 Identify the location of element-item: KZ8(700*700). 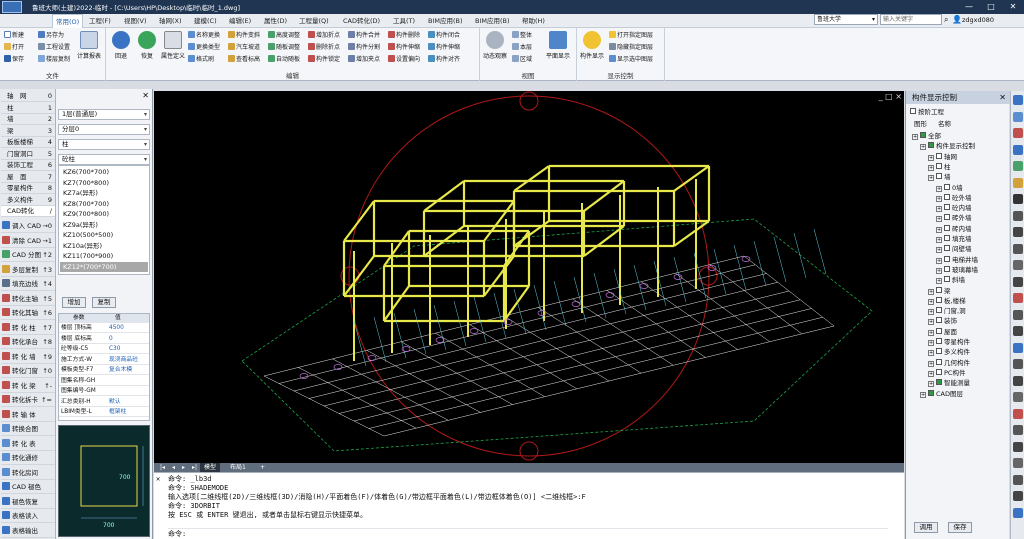
(104, 204).